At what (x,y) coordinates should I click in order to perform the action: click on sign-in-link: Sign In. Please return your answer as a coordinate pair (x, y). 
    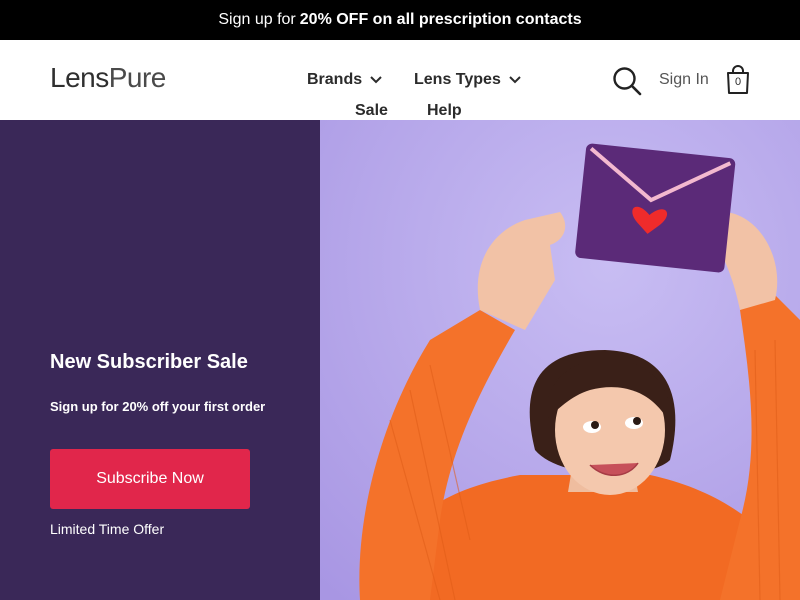
    Looking at the image, I should click on (684, 80).